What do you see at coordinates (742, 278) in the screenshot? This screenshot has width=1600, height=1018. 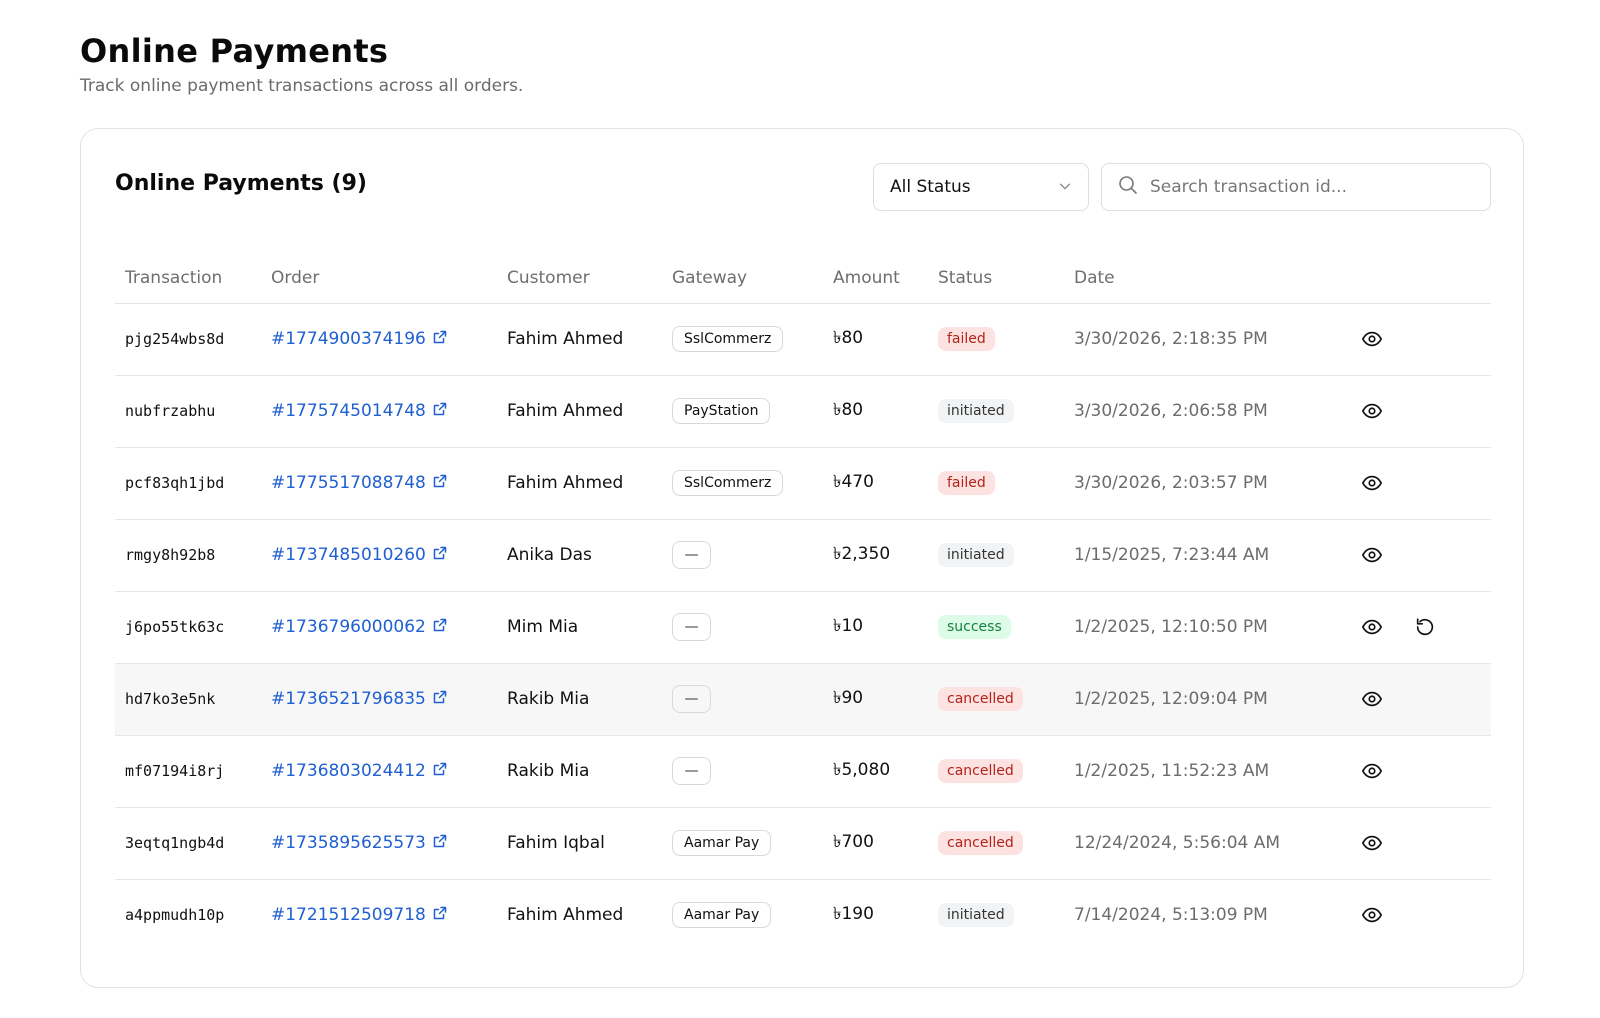 I see `column-header-gateway: Gateway` at bounding box center [742, 278].